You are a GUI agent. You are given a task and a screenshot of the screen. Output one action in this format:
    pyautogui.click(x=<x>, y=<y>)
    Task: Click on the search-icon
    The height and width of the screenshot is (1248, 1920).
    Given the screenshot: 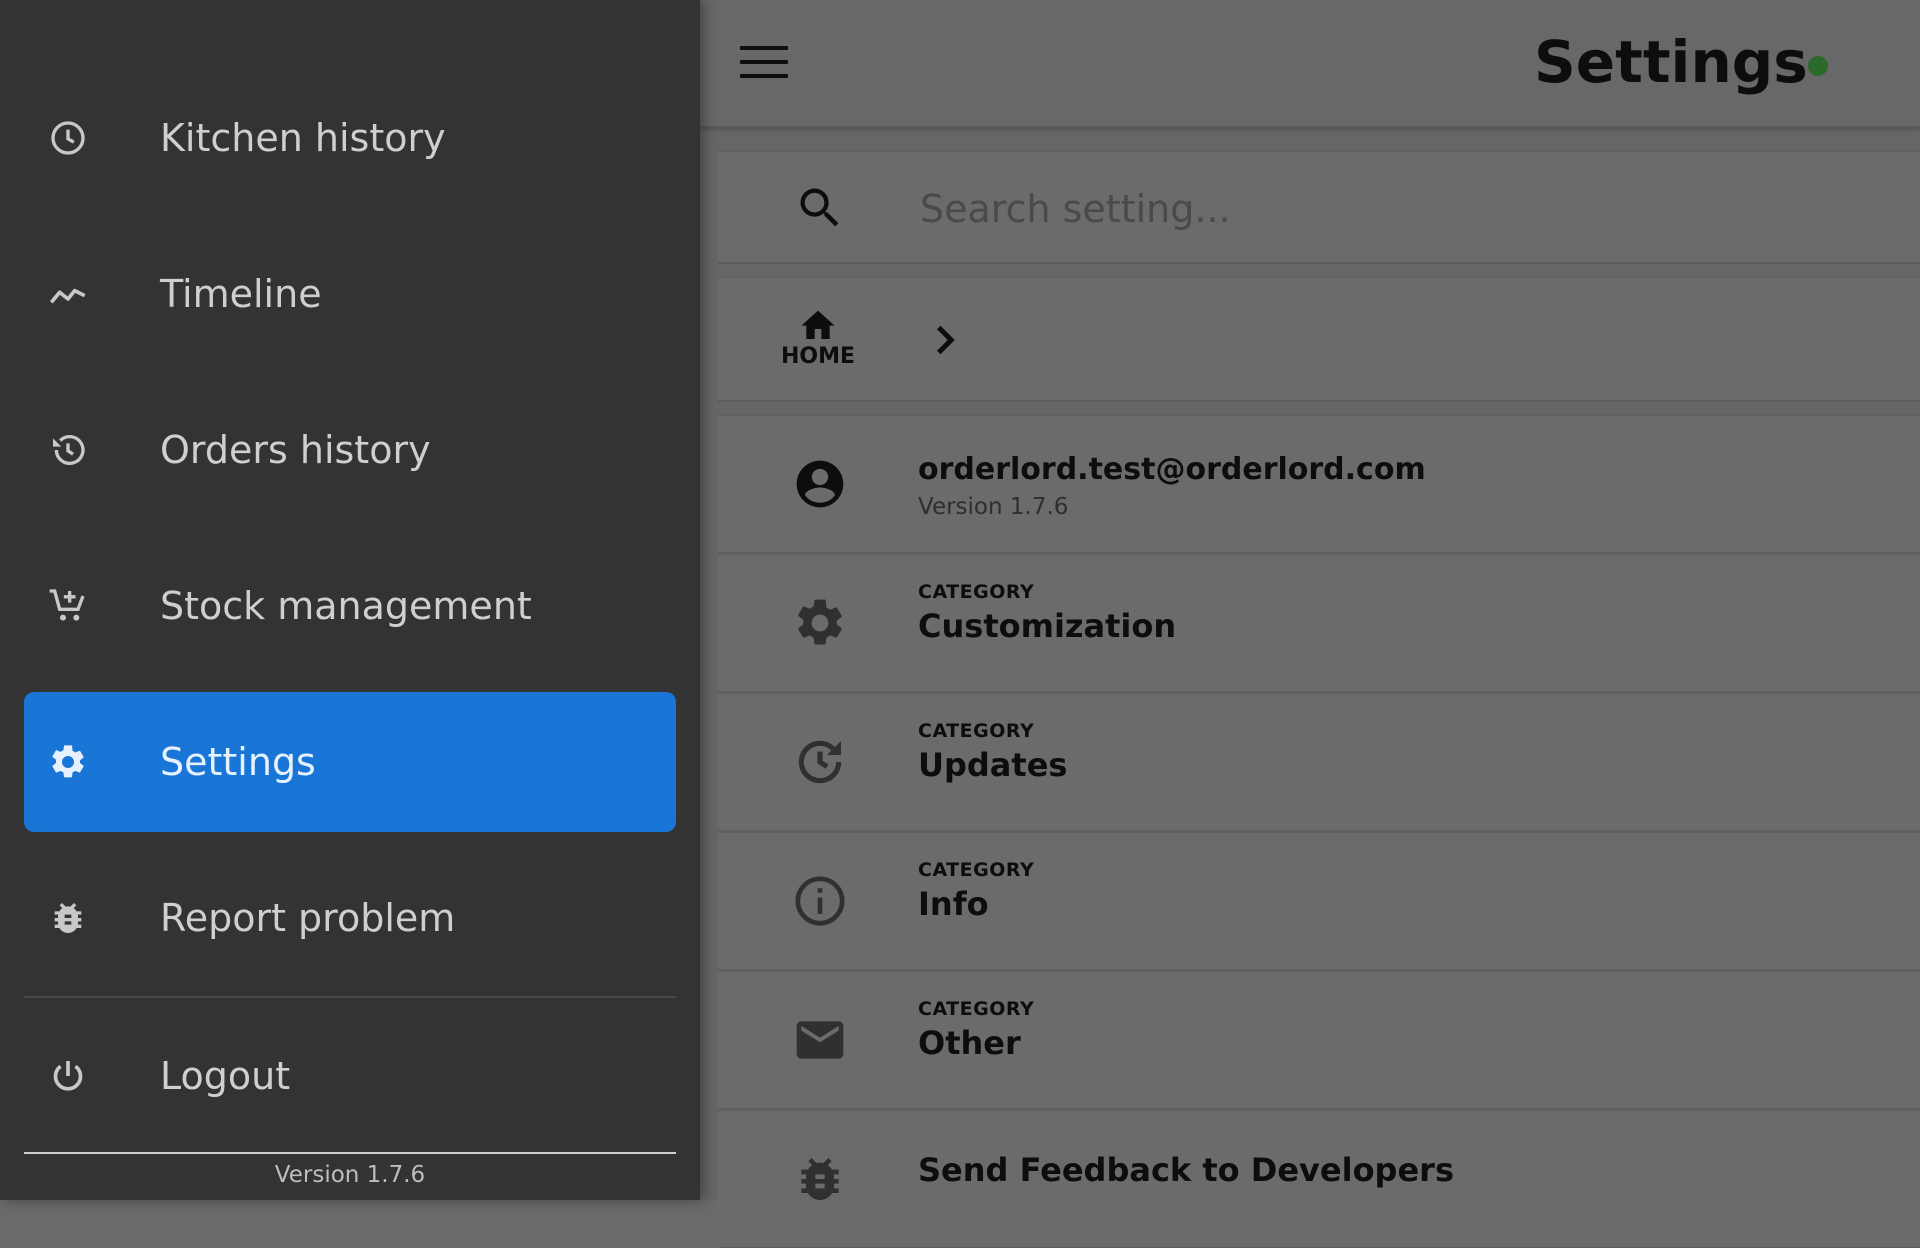 What is the action you would take?
    pyautogui.click(x=819, y=207)
    